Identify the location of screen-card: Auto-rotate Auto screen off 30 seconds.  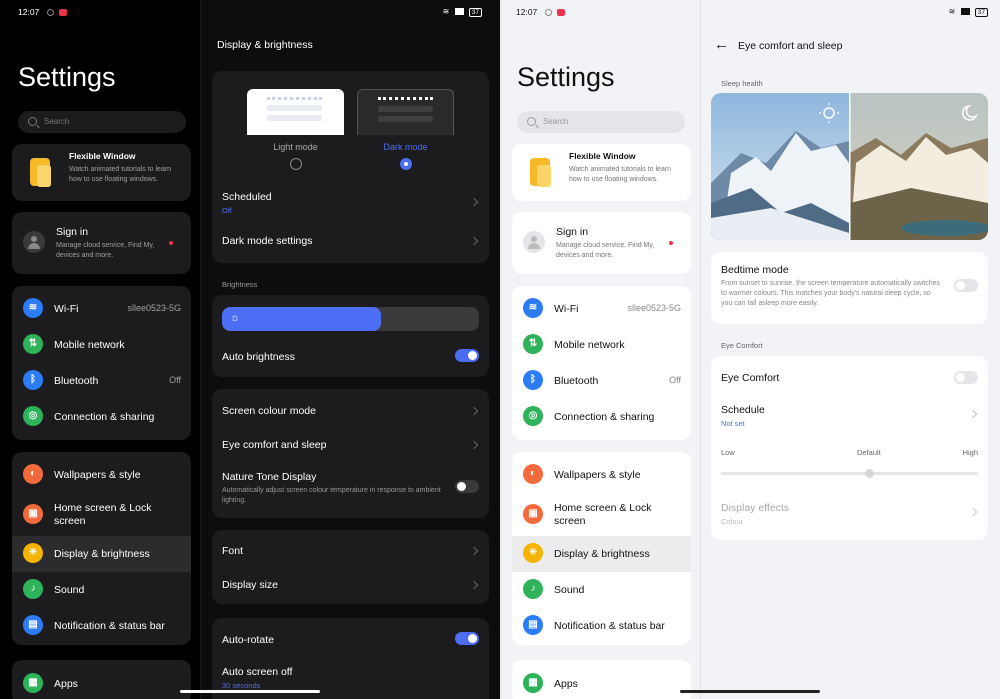
(350, 658).